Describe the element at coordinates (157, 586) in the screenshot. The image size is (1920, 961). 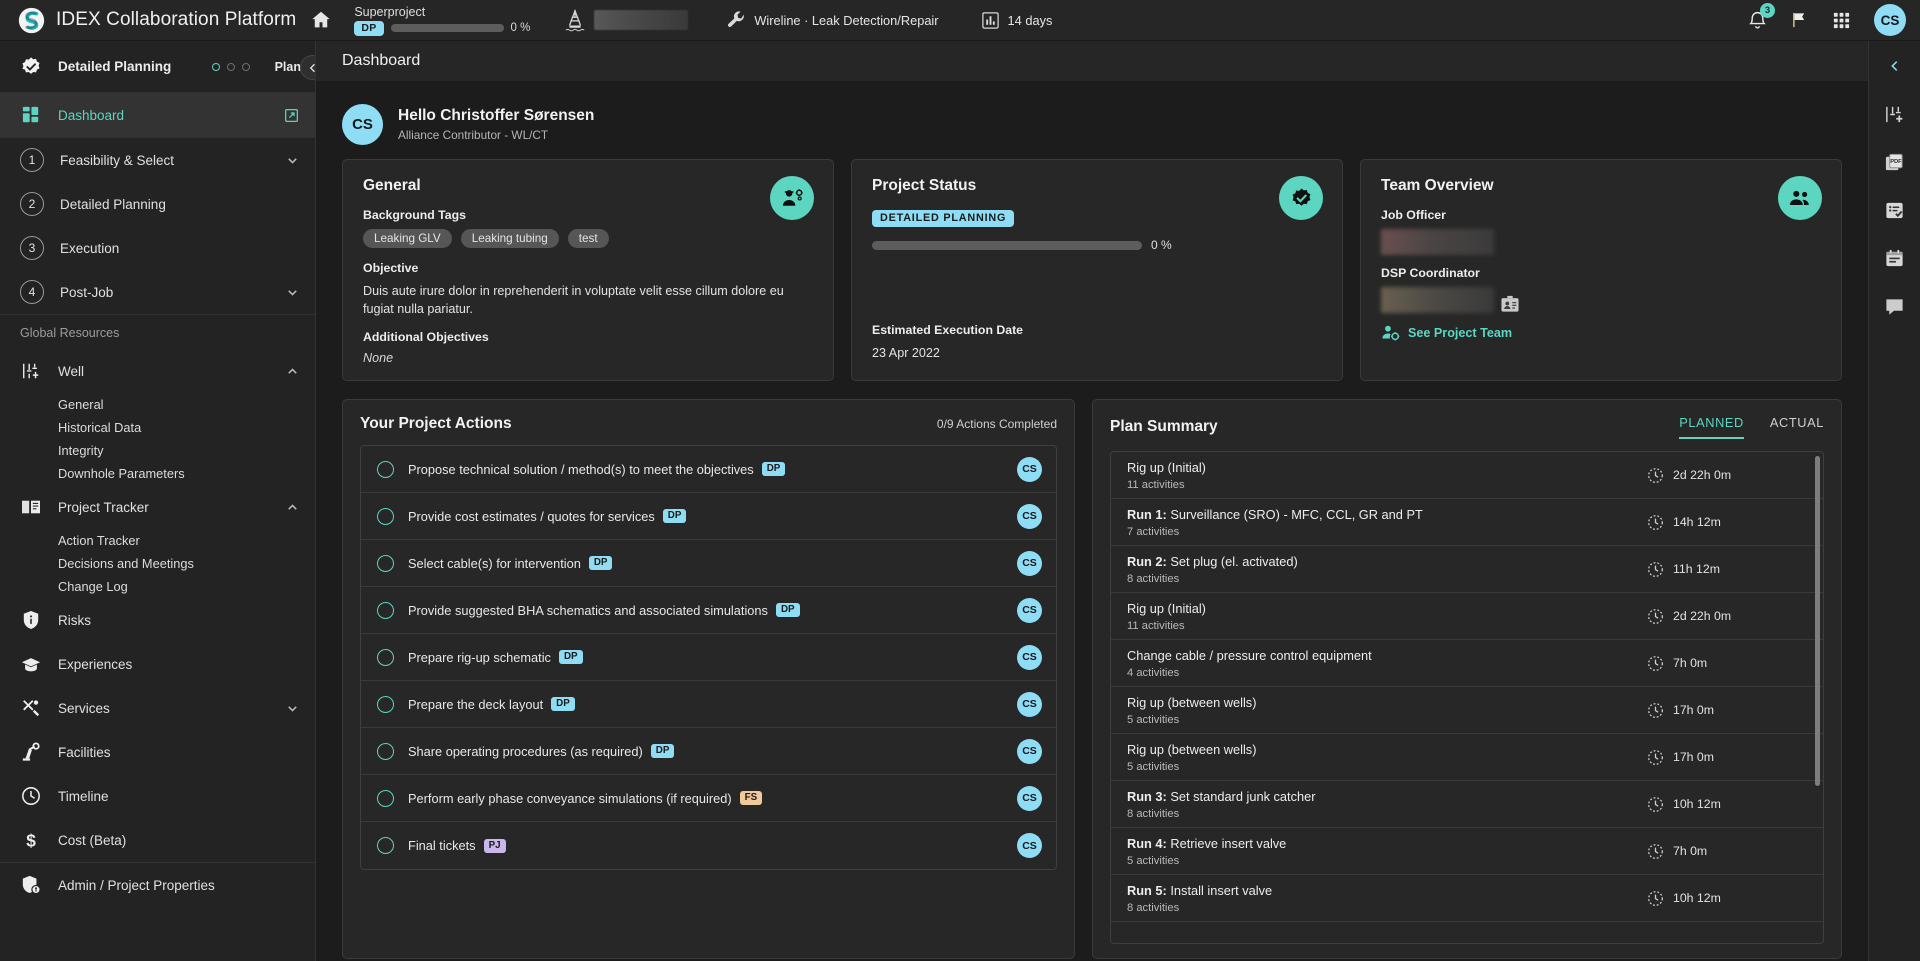
I see `sidebar-subitem-change-log: Change Log` at that location.